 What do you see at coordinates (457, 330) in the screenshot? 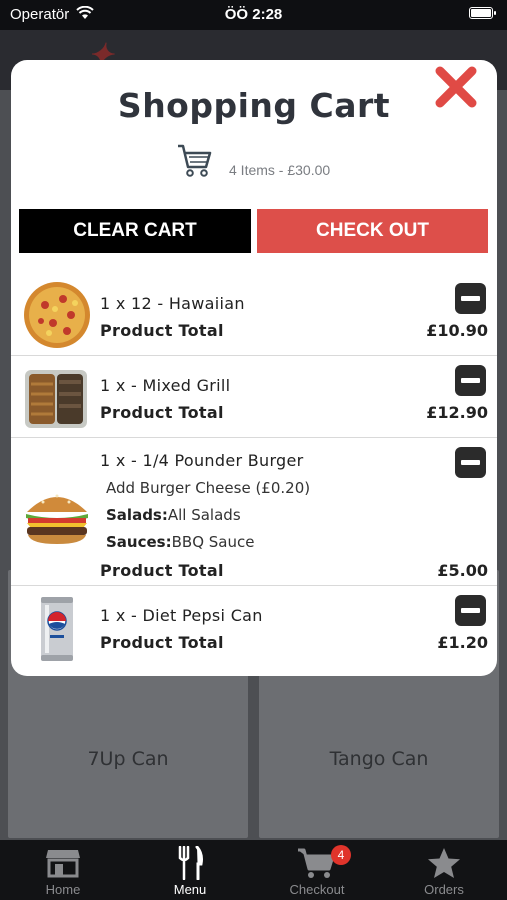
I see `item-price: £10.90` at bounding box center [457, 330].